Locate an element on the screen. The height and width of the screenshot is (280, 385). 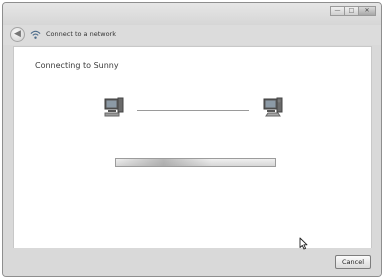
window-title: Connect to a network is located at coordinates (81, 34).